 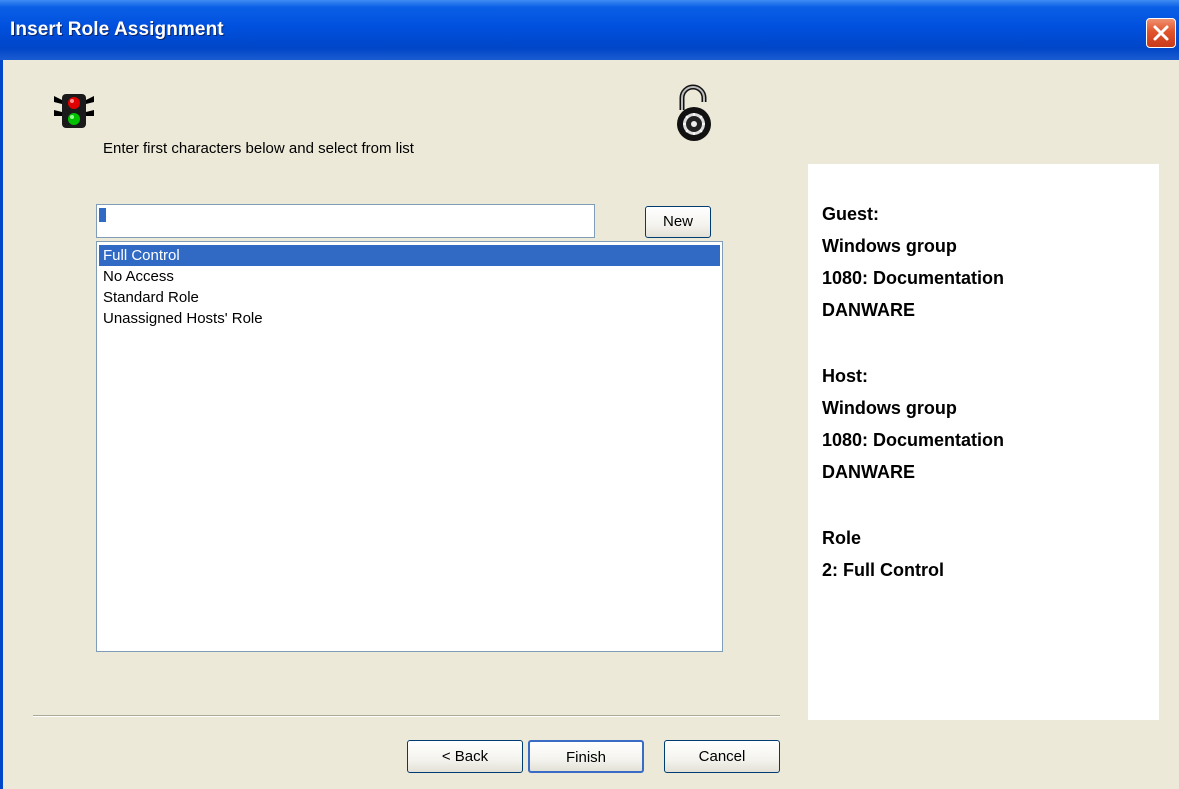 What do you see at coordinates (845, 376) in the screenshot?
I see `host-heading: Host:` at bounding box center [845, 376].